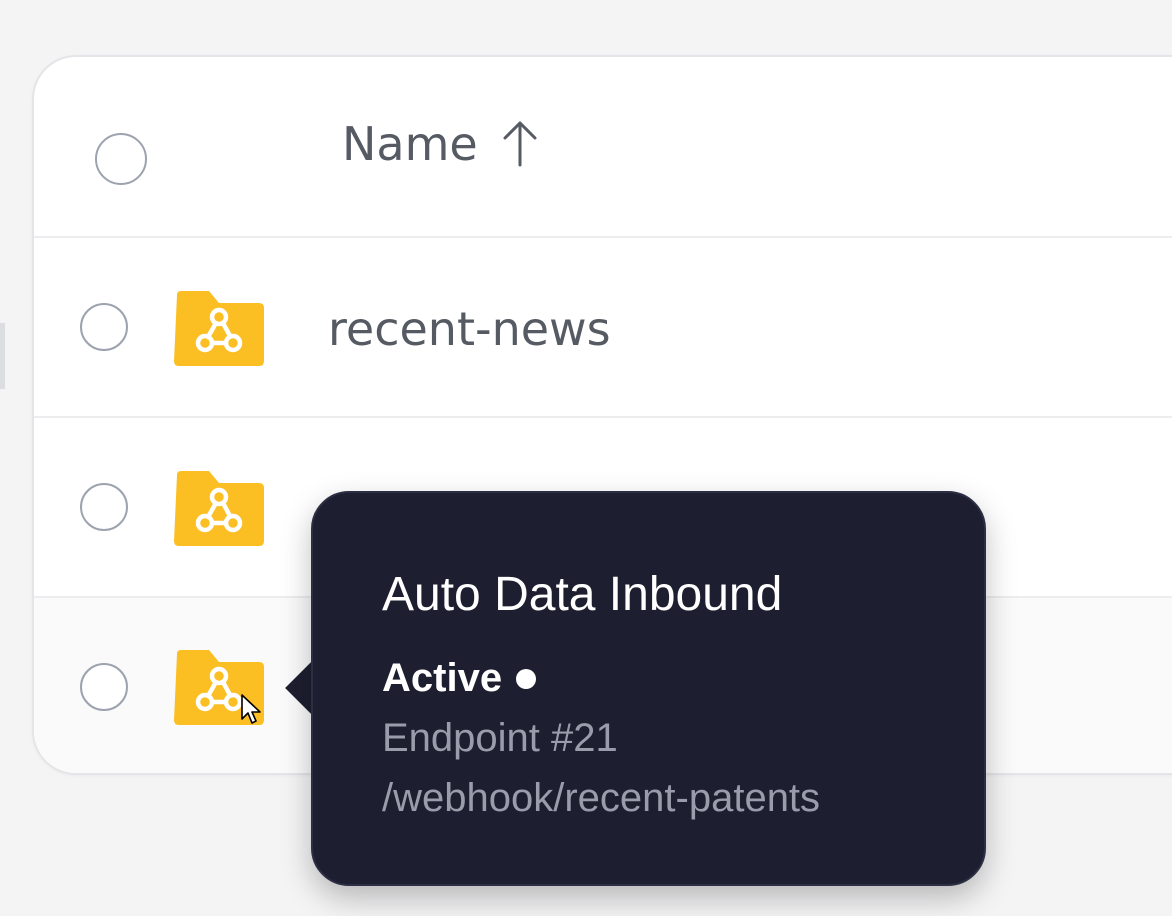 The width and height of the screenshot is (1172, 916). What do you see at coordinates (2, 356) in the screenshot?
I see `side-panel-edge` at bounding box center [2, 356].